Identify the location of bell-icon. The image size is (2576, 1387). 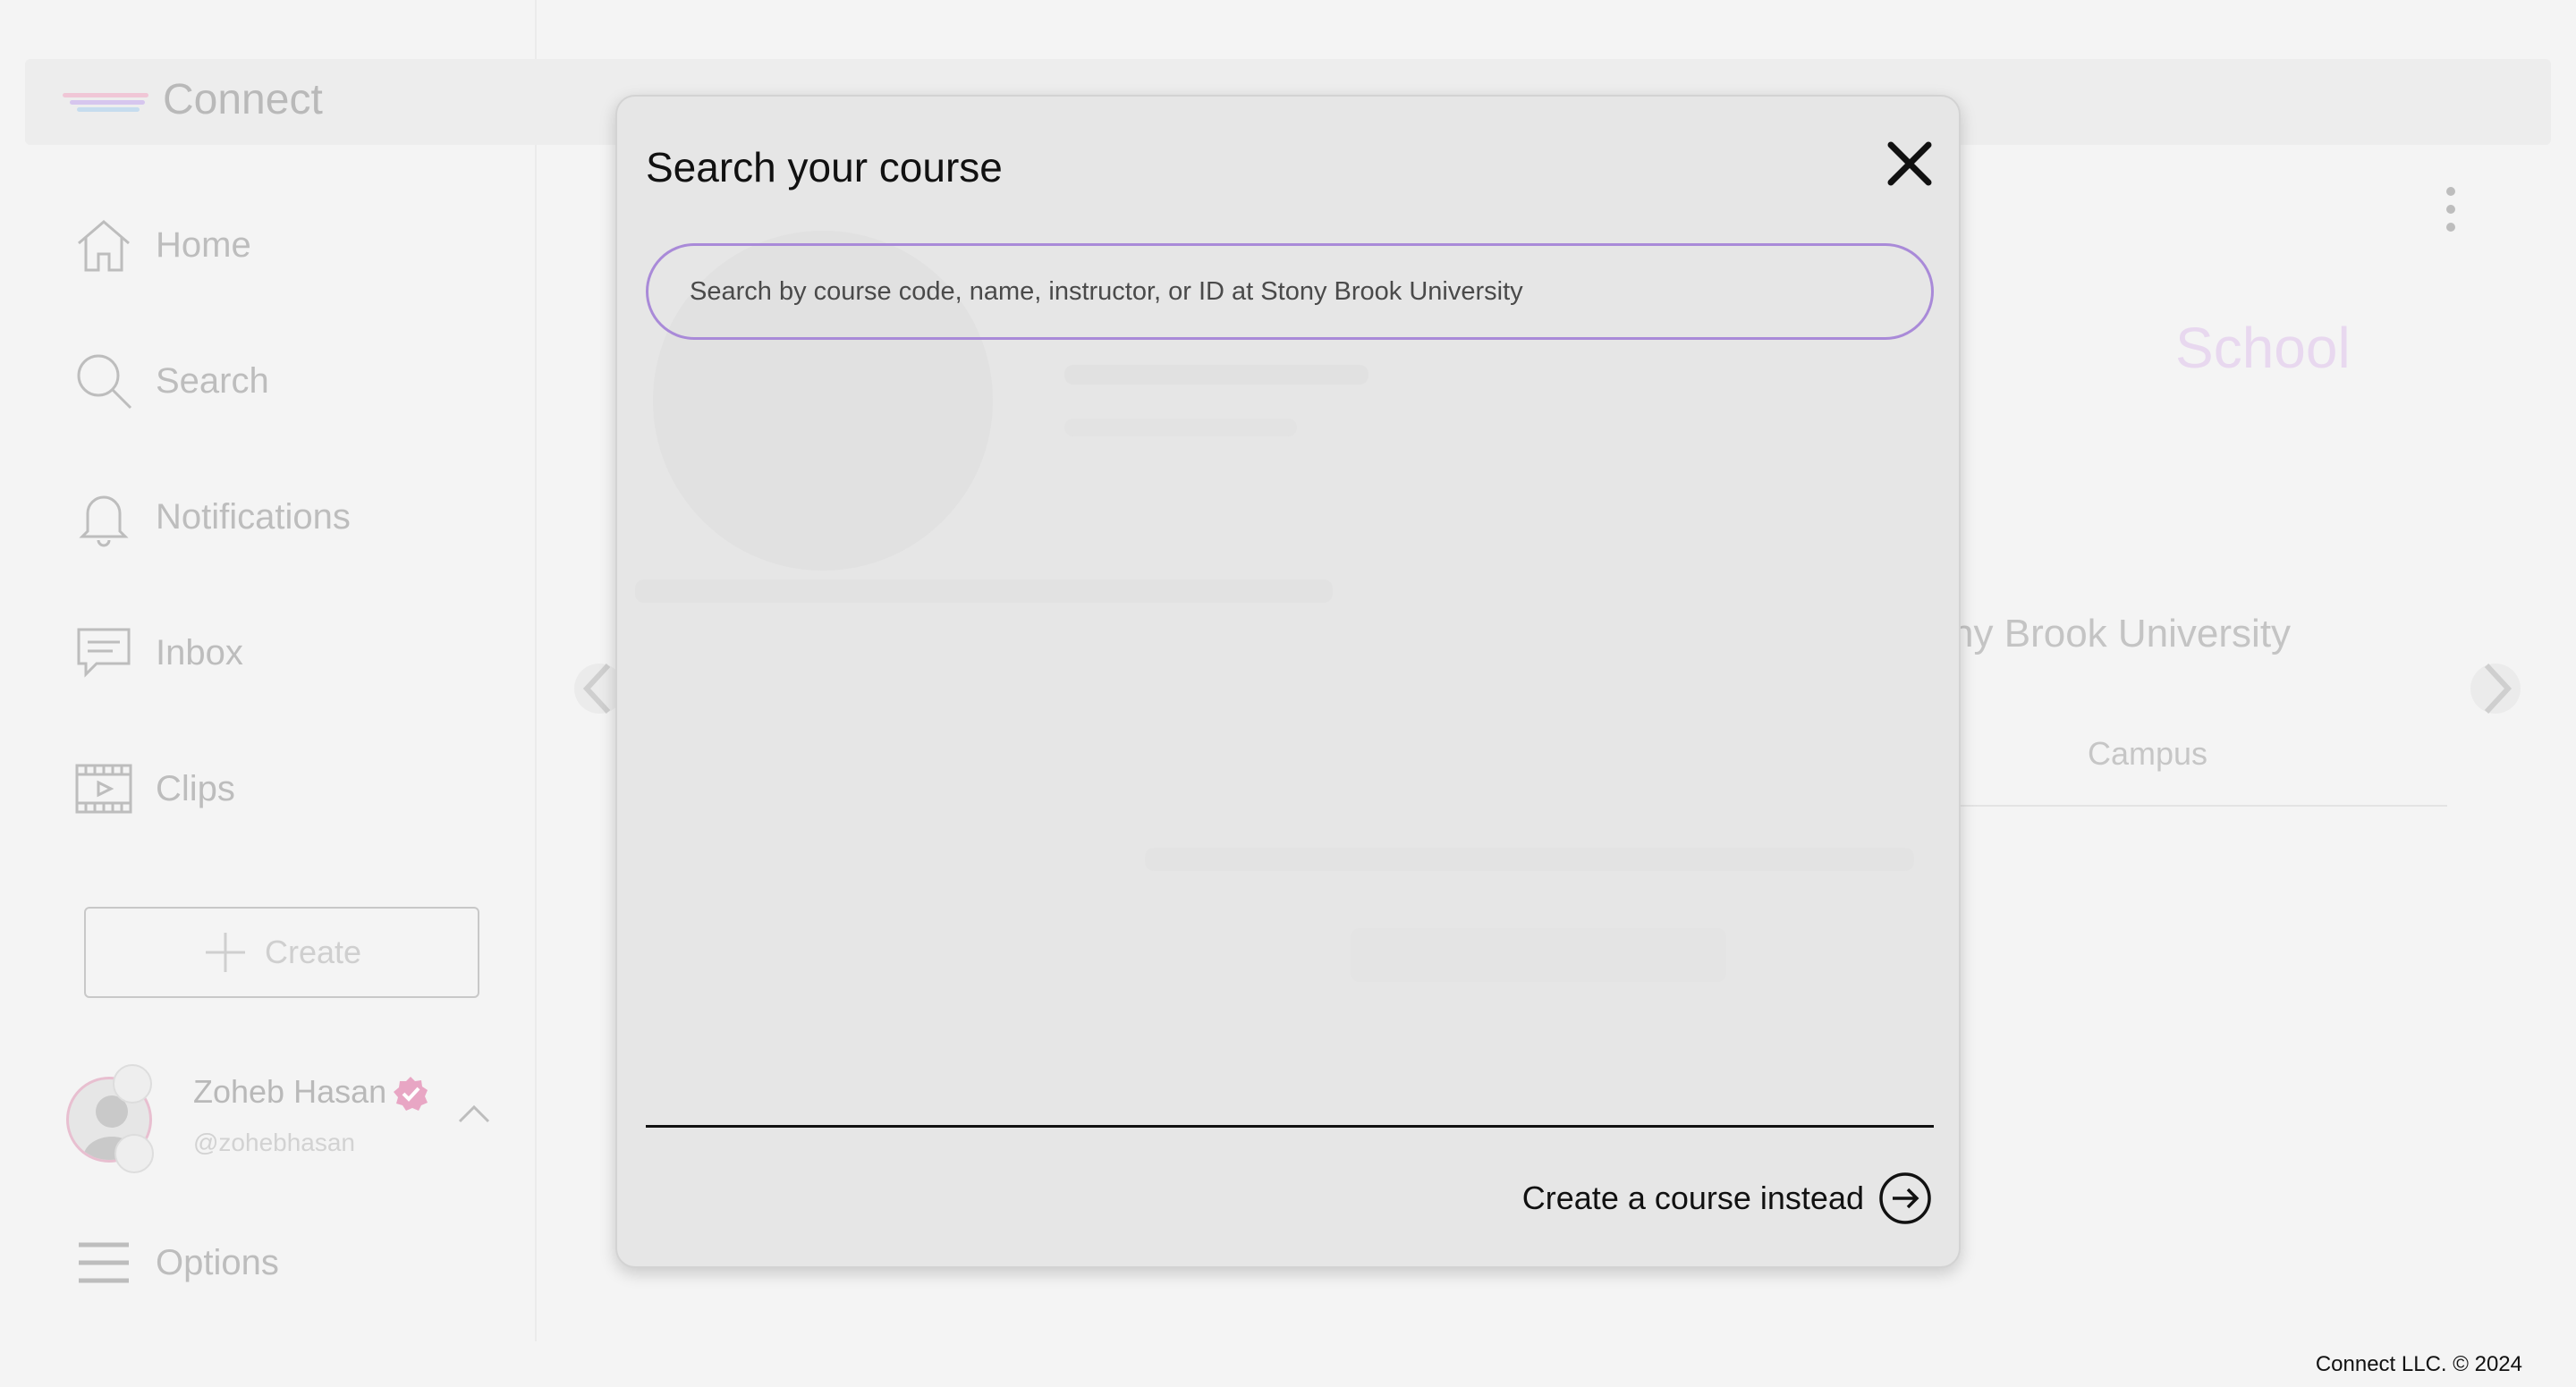
(104, 521).